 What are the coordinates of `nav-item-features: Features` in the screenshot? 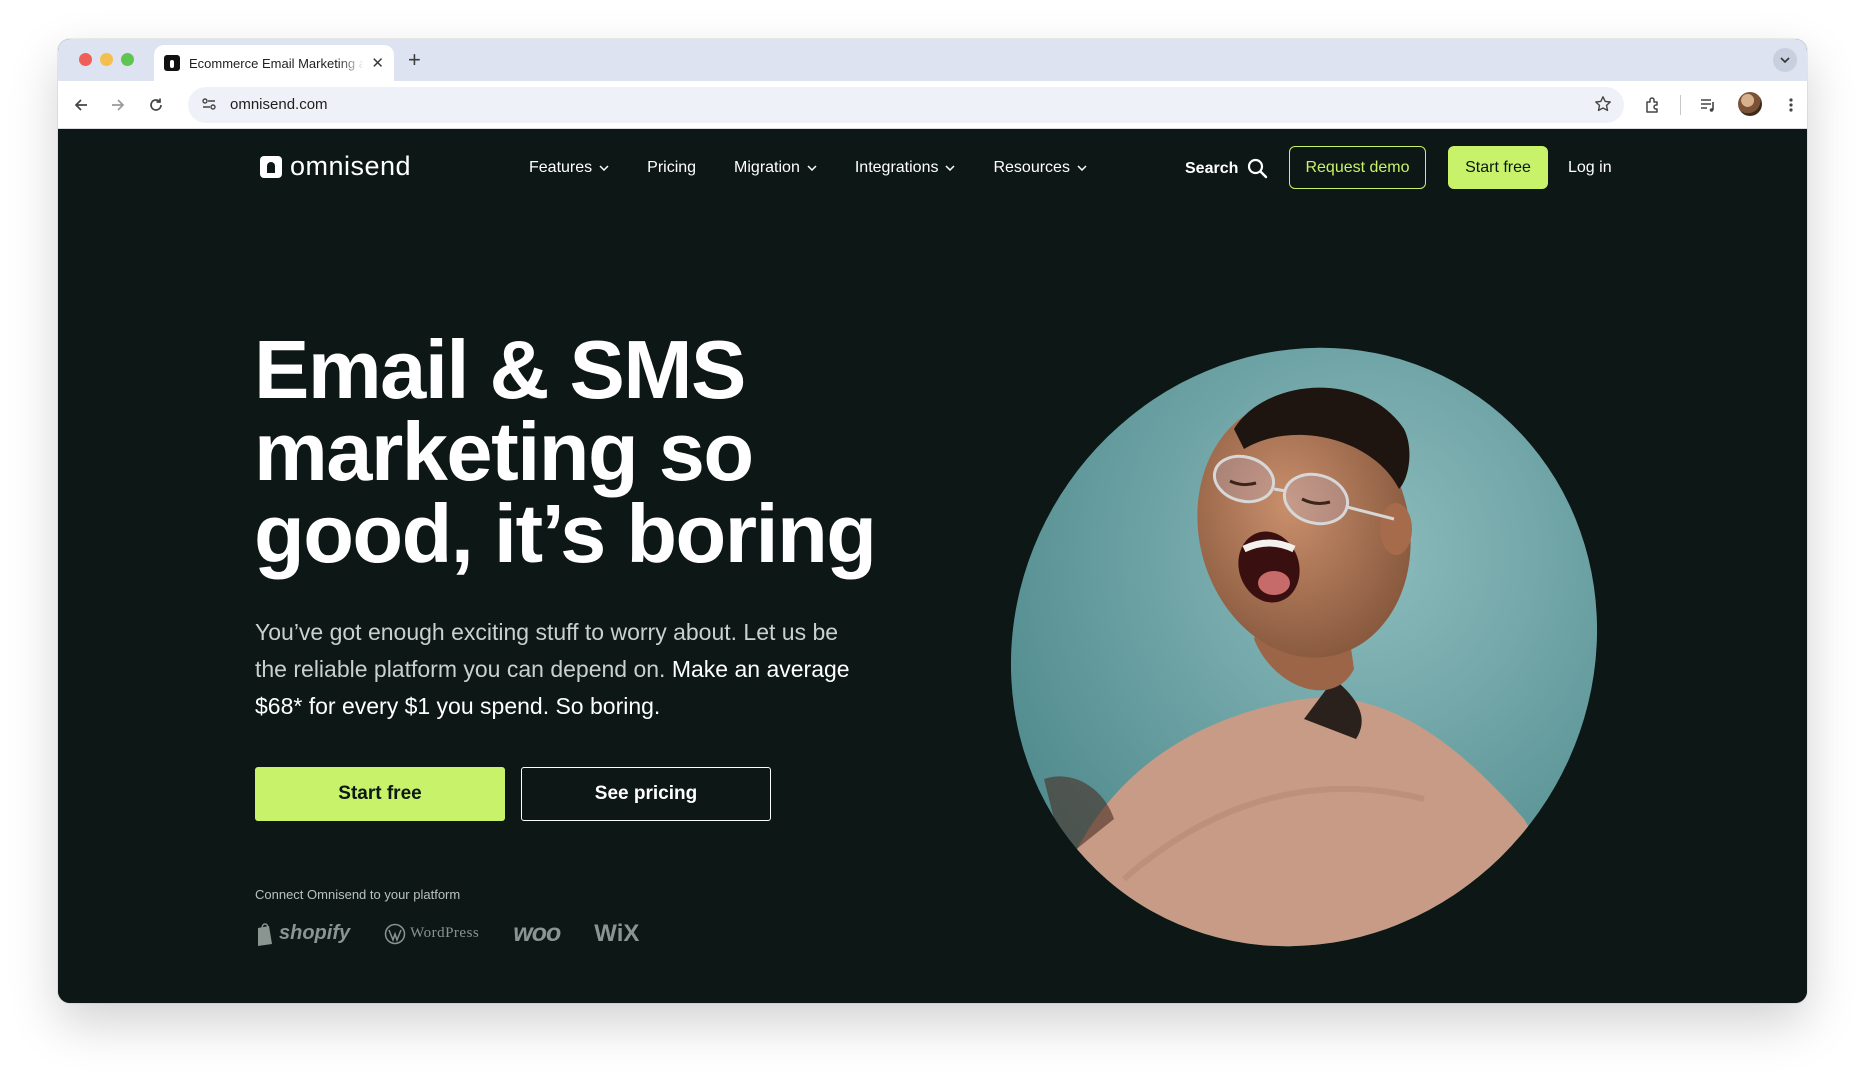 It's located at (569, 168).